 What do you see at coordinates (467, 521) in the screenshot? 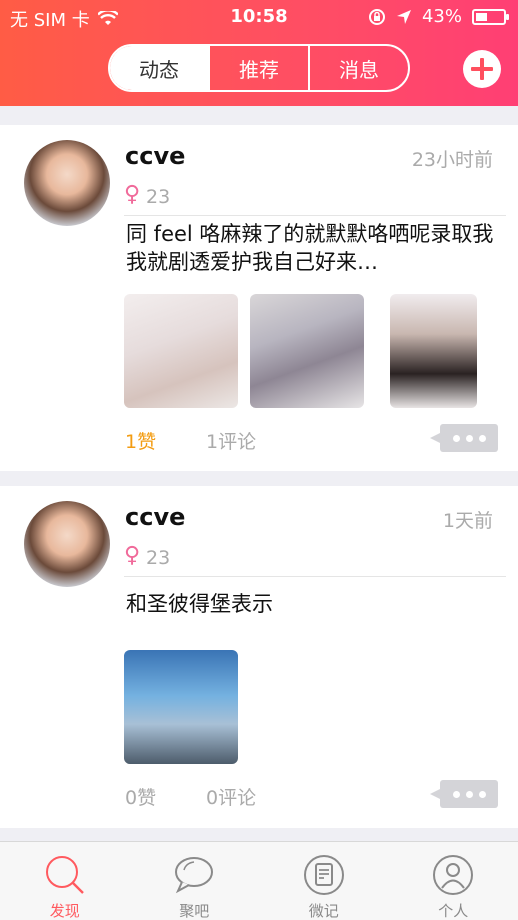
I see `post-time: 1天前` at bounding box center [467, 521].